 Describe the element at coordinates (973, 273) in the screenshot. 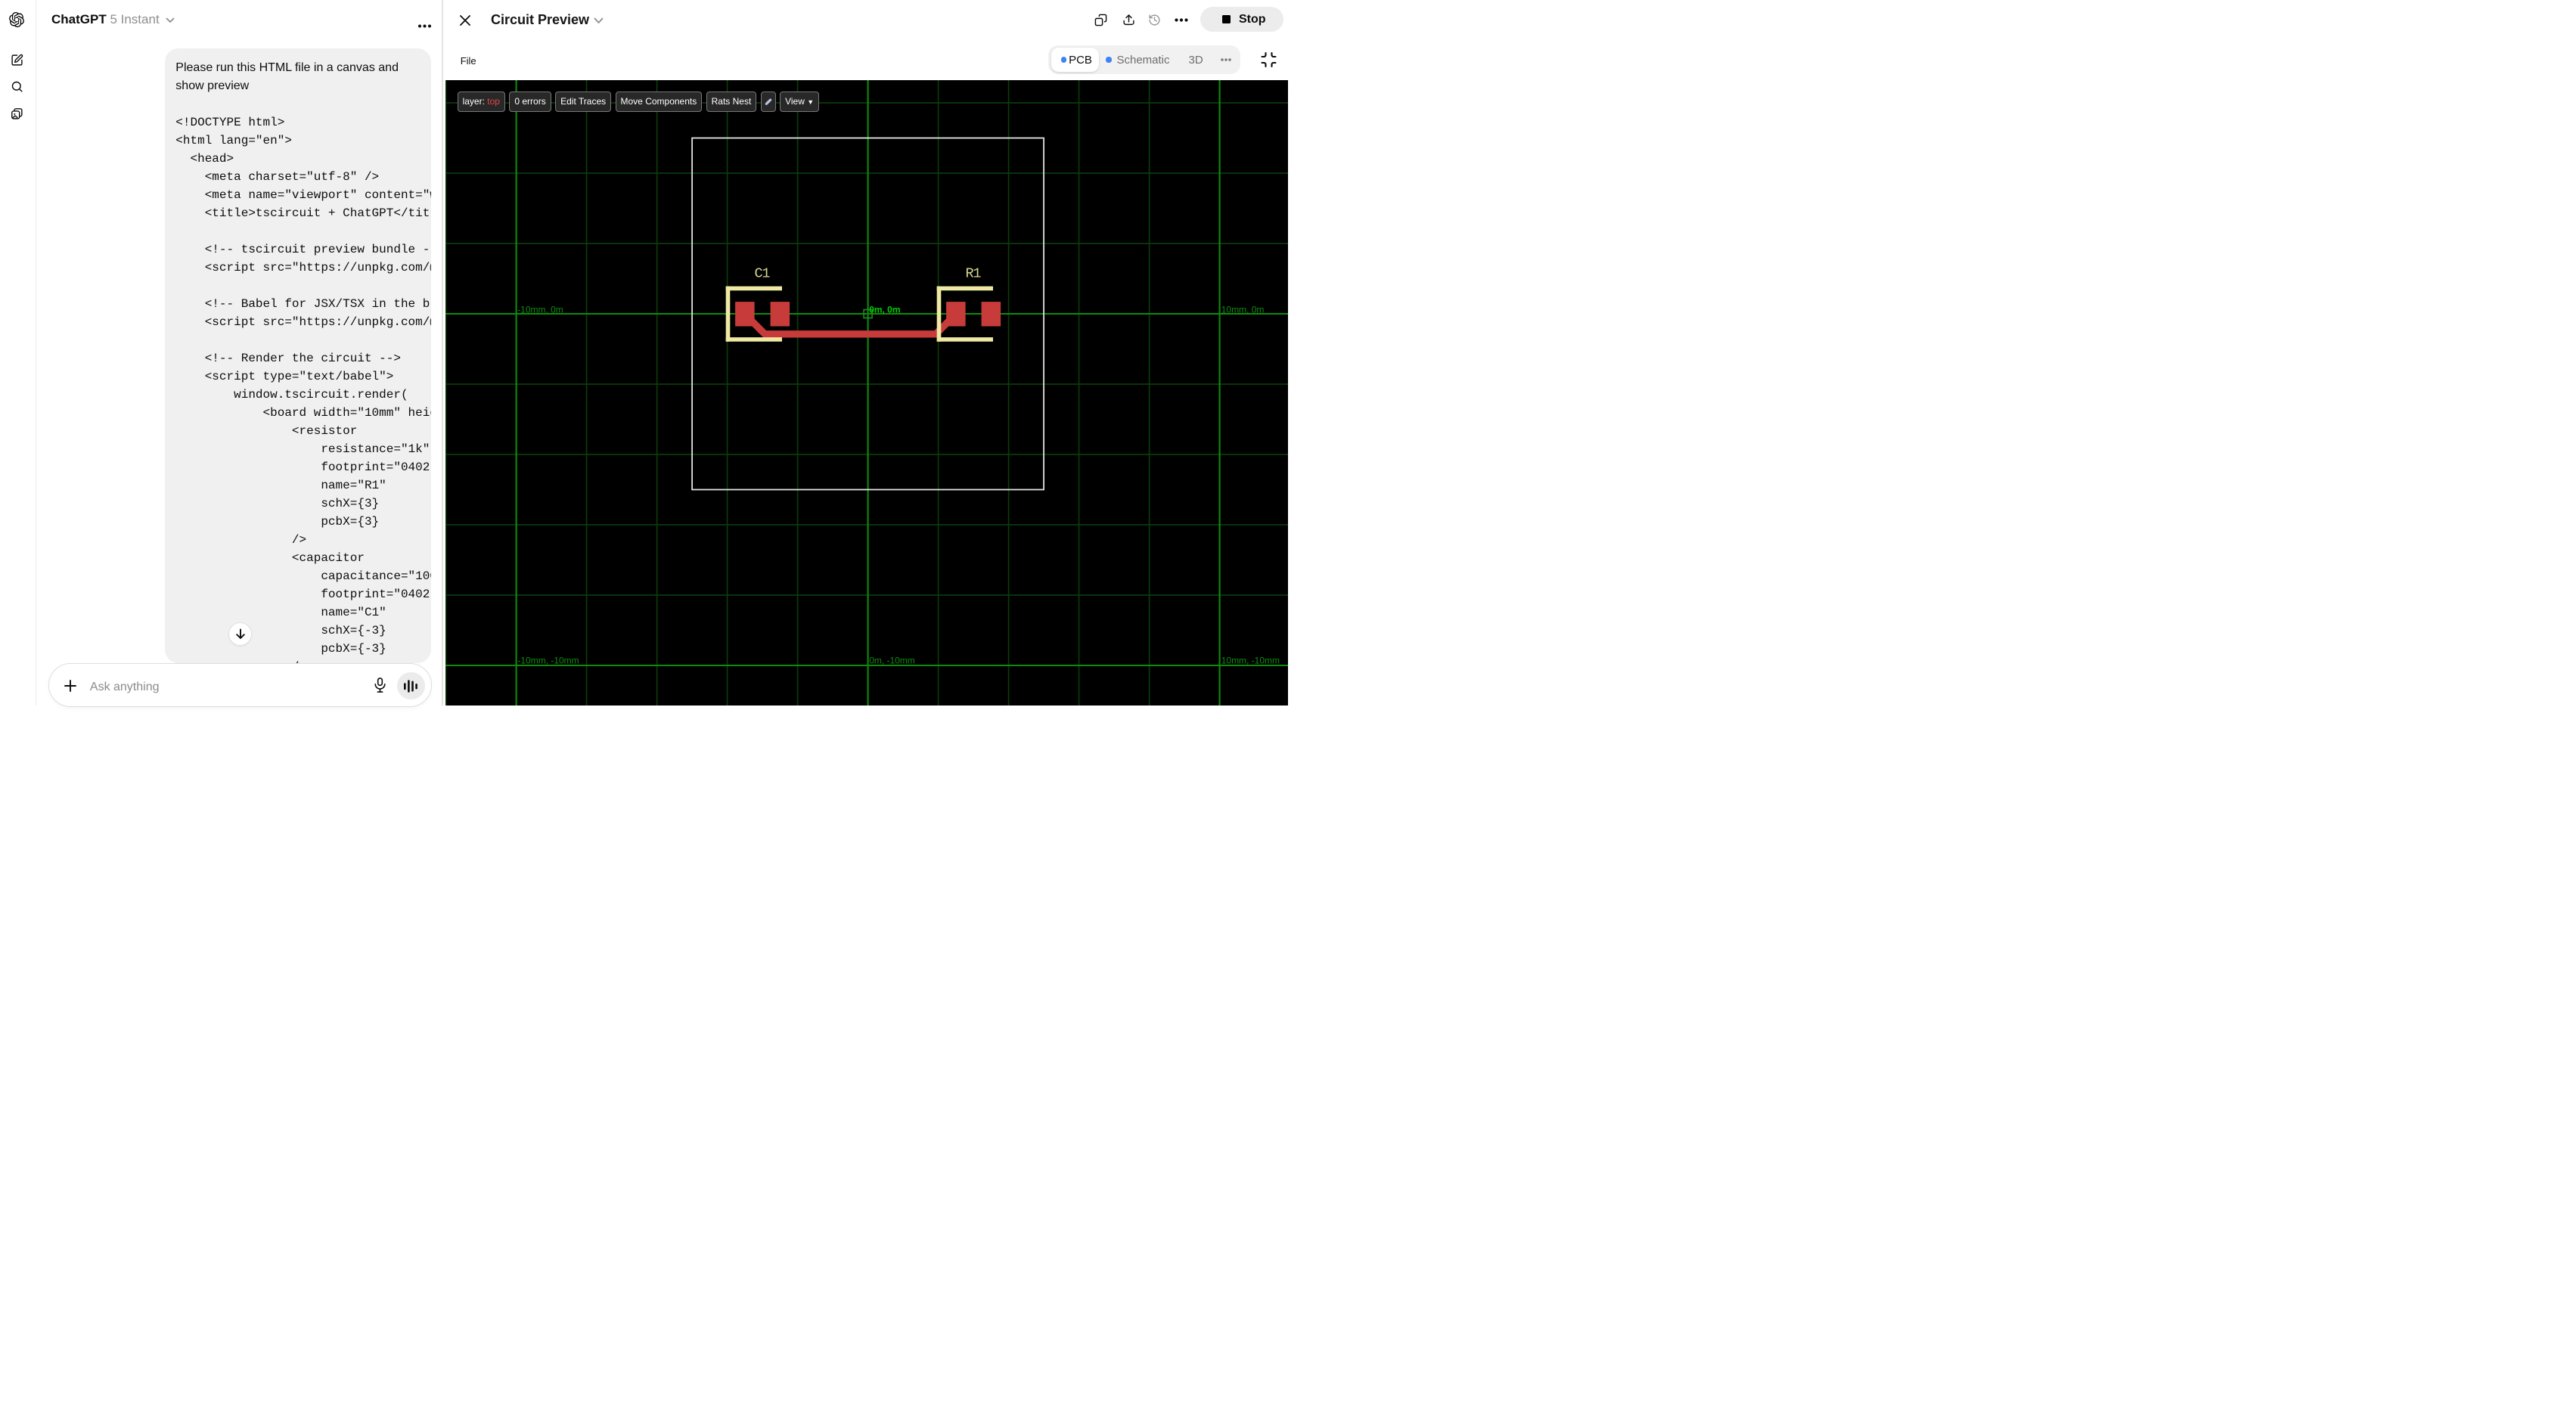

I see `svg-text: R1` at that location.